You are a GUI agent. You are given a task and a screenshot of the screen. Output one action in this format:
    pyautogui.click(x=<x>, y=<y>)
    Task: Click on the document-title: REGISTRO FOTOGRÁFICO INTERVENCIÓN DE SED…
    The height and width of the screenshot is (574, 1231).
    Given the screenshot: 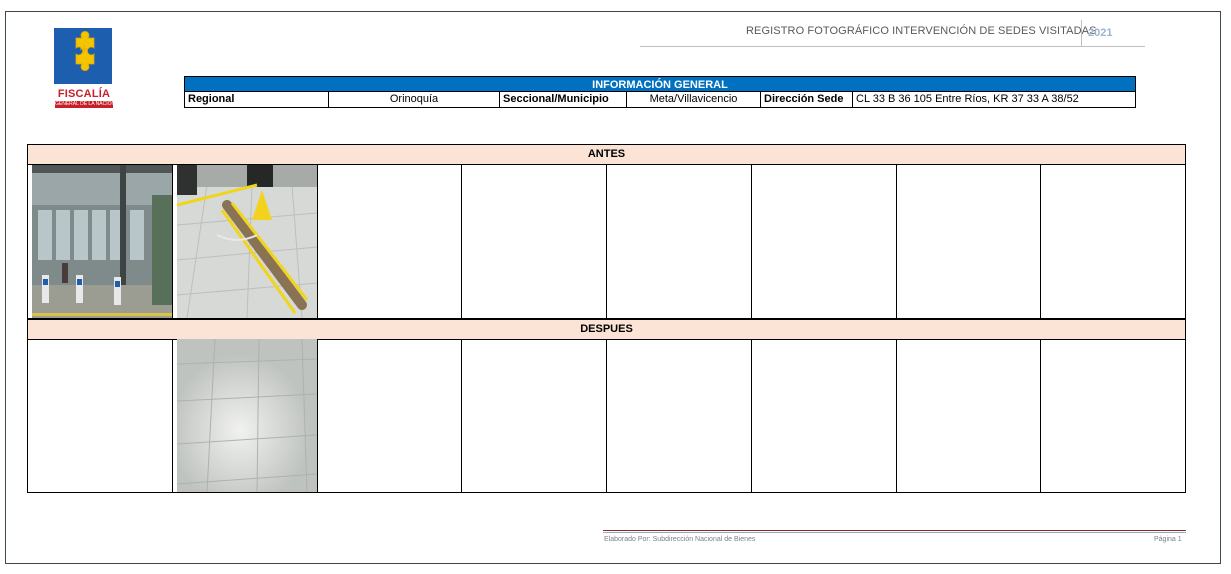 What is the action you would take?
    pyautogui.click(x=921, y=31)
    